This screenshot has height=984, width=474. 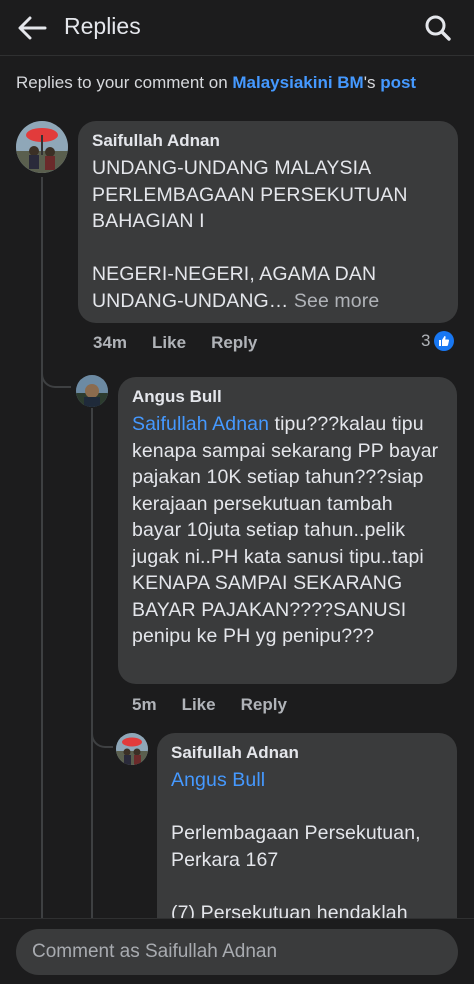 What do you see at coordinates (372, 82) in the screenshot?
I see `context-possessive: 's` at bounding box center [372, 82].